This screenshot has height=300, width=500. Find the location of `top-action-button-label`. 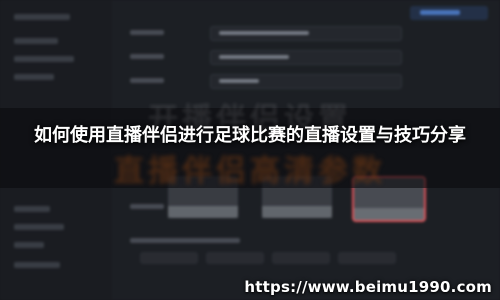

top-action-button-label is located at coordinates (440, 12).